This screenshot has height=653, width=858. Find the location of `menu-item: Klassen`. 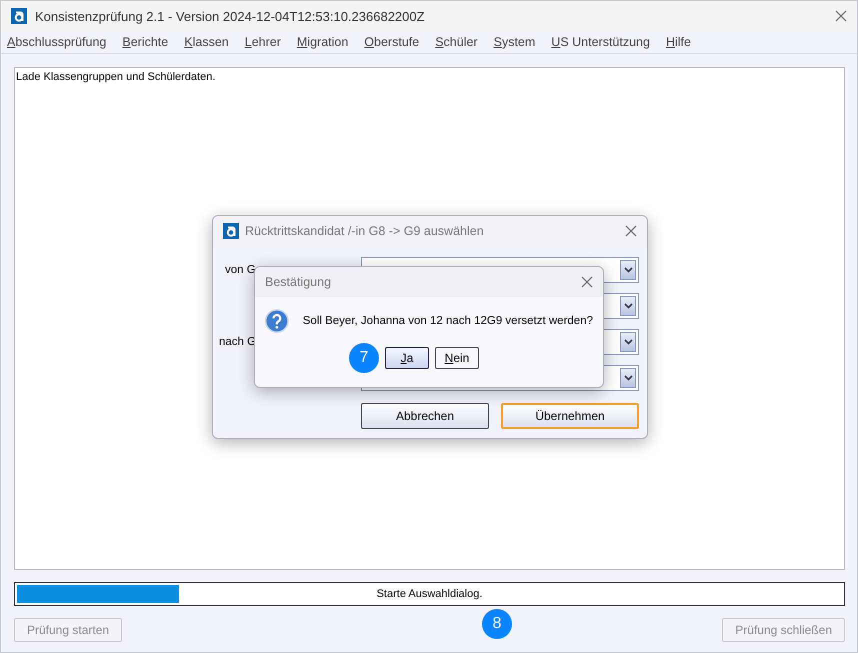

menu-item: Klassen is located at coordinates (206, 42).